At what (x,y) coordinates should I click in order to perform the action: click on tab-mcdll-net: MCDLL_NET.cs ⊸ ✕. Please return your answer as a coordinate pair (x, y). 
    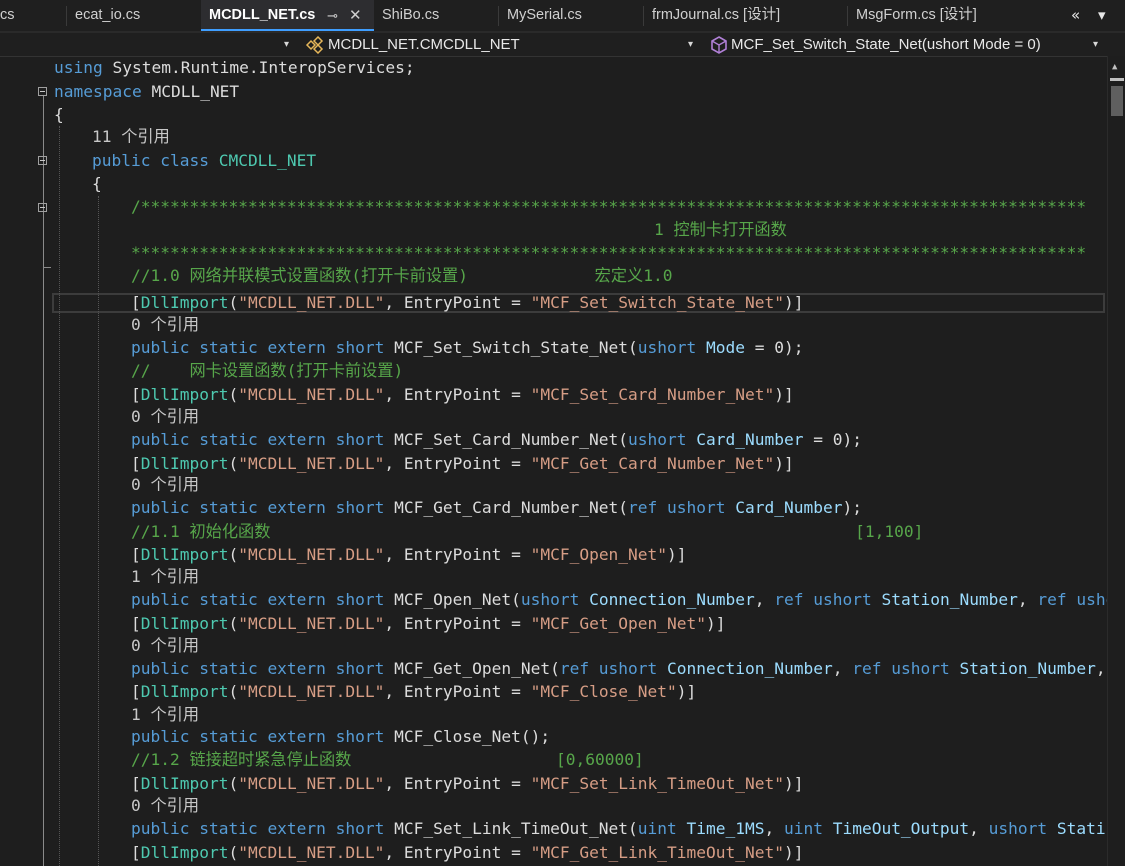
    Looking at the image, I should click on (287, 15).